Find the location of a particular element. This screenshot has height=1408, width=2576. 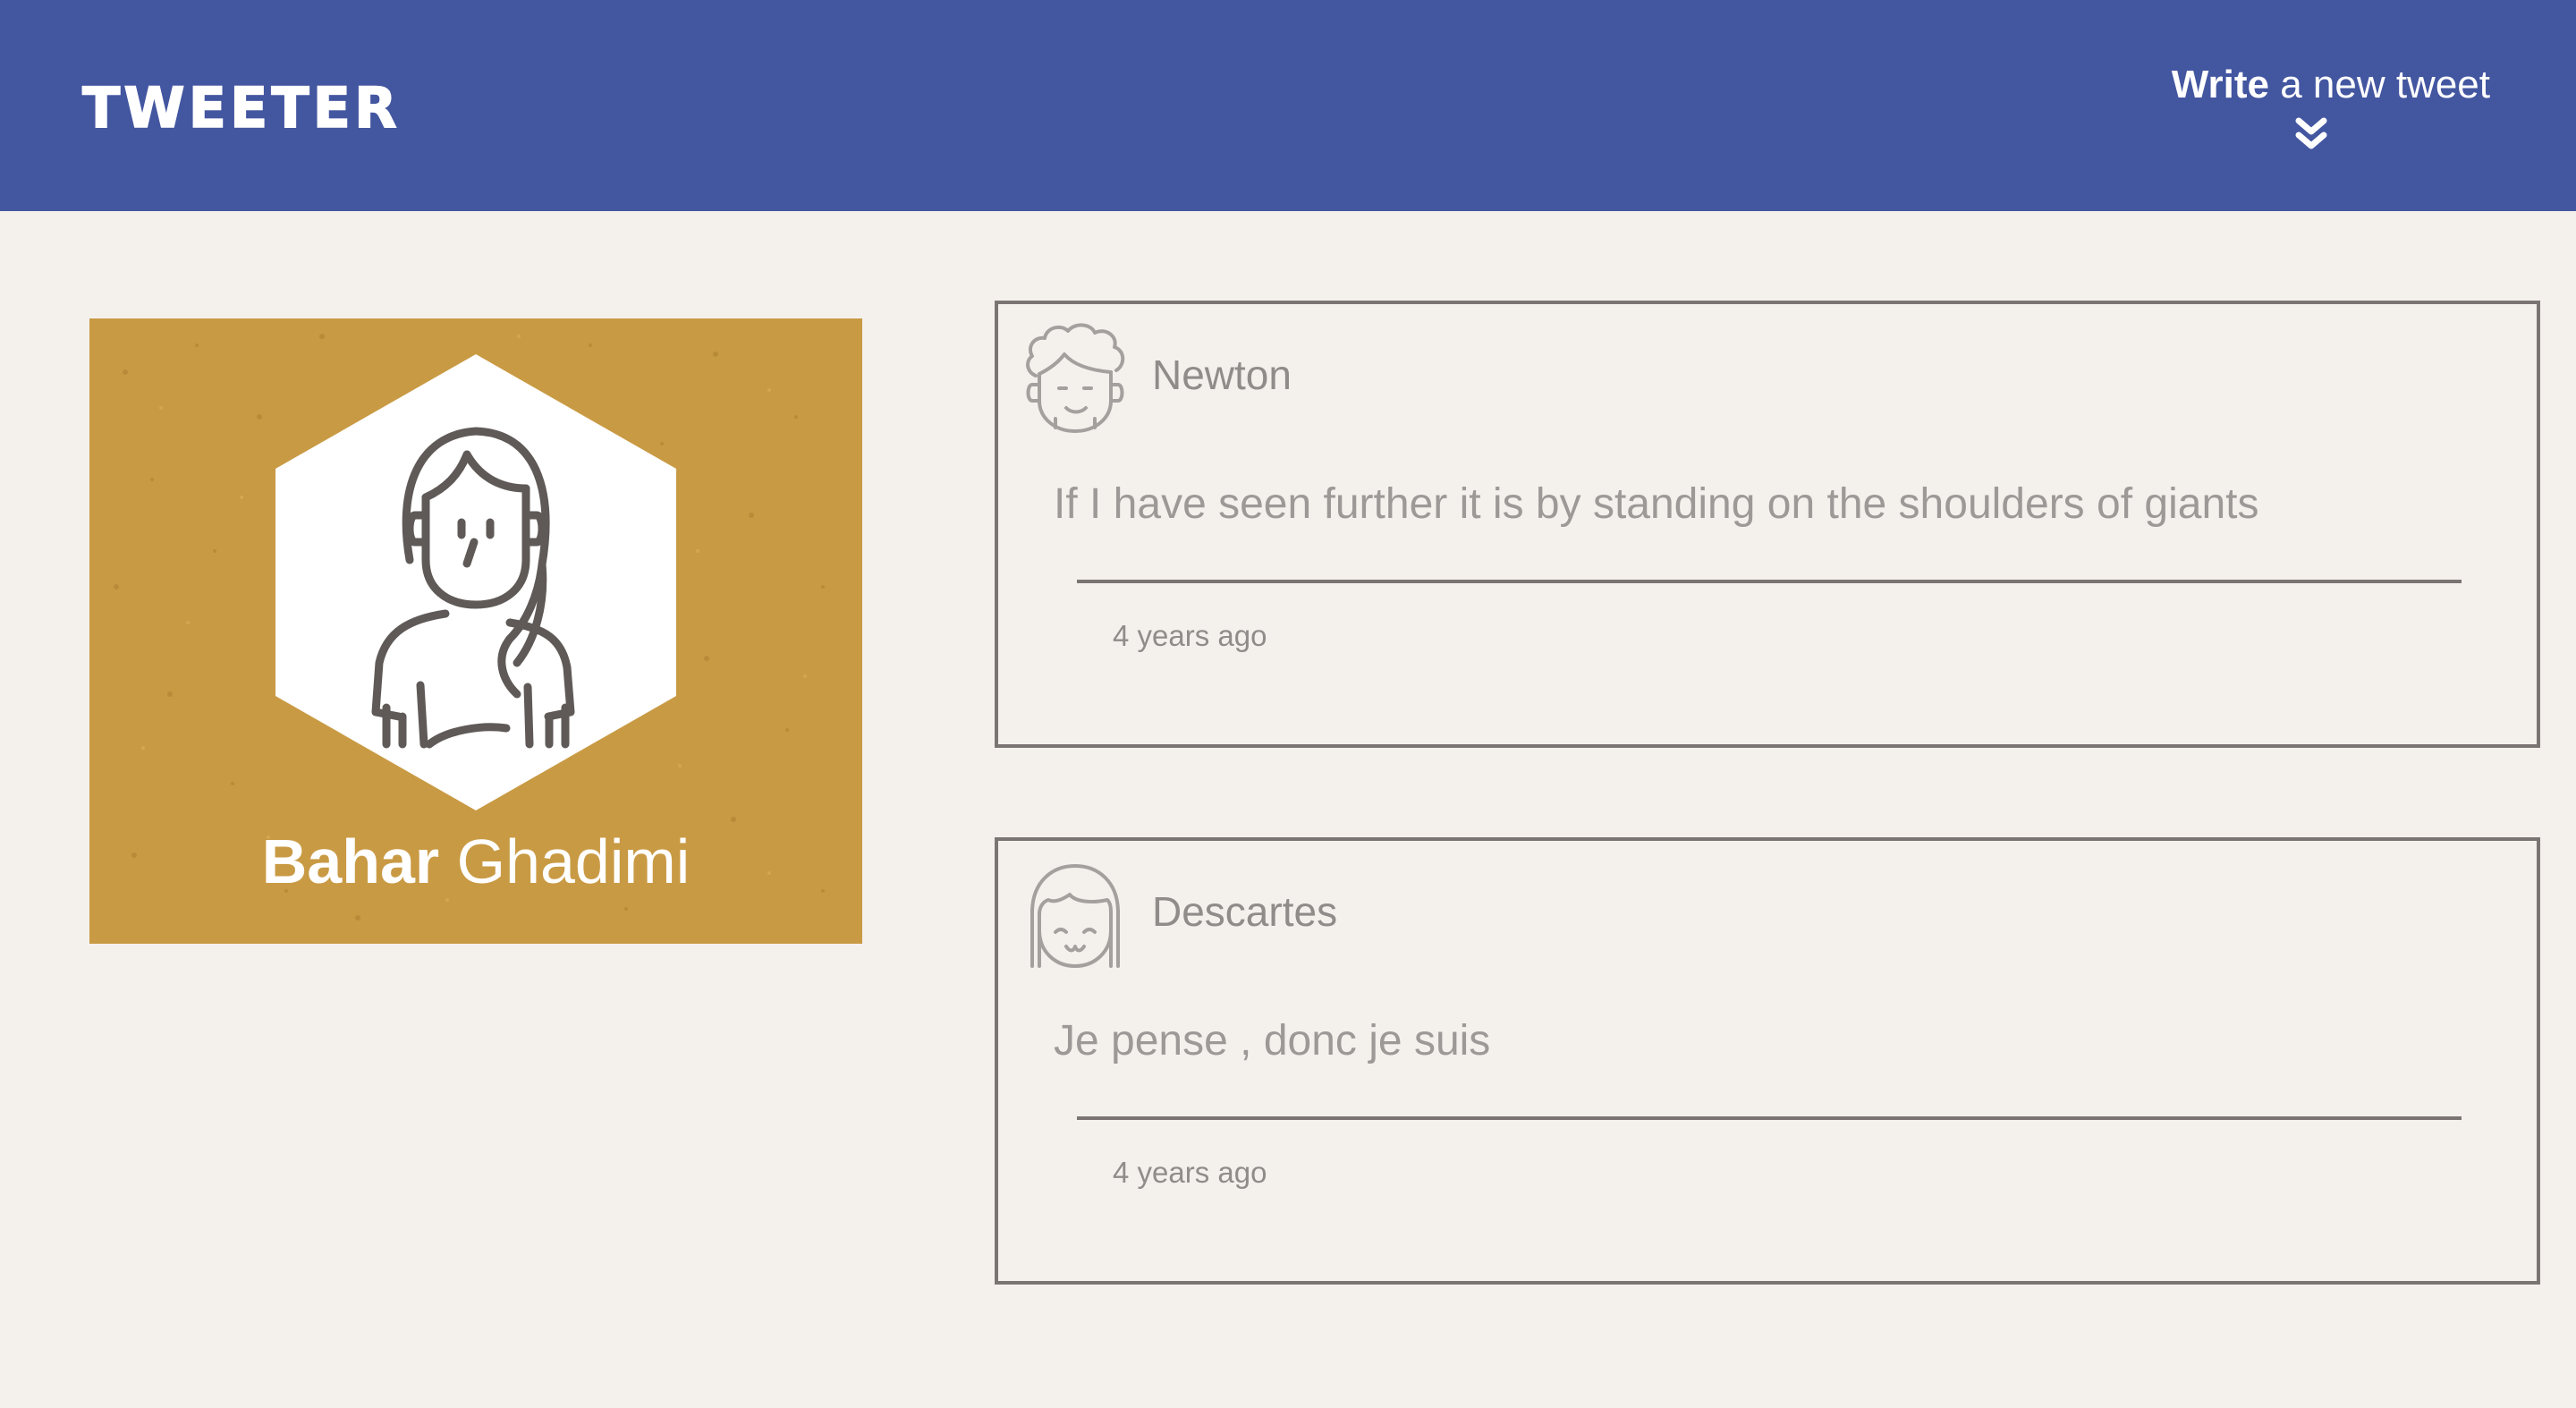

tweet-author: Newton is located at coordinates (1222, 374).